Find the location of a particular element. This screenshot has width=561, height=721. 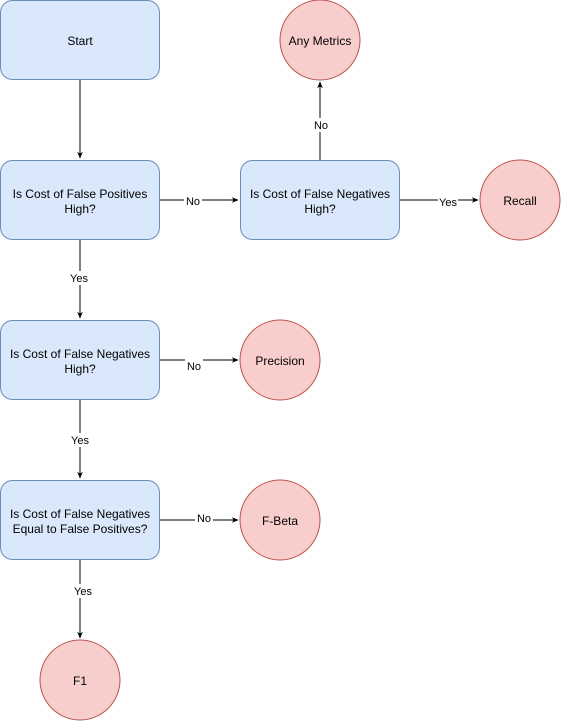

node-fn-high-top-label-line1: Is Cost of False Negatives is located at coordinates (320, 194).